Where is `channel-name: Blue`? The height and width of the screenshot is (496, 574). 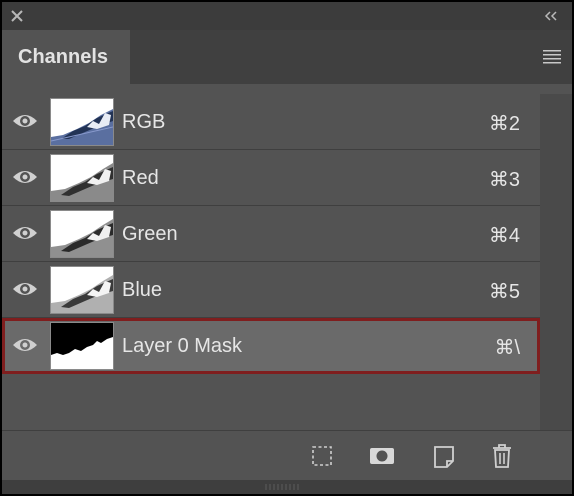 channel-name: Blue is located at coordinates (142, 290).